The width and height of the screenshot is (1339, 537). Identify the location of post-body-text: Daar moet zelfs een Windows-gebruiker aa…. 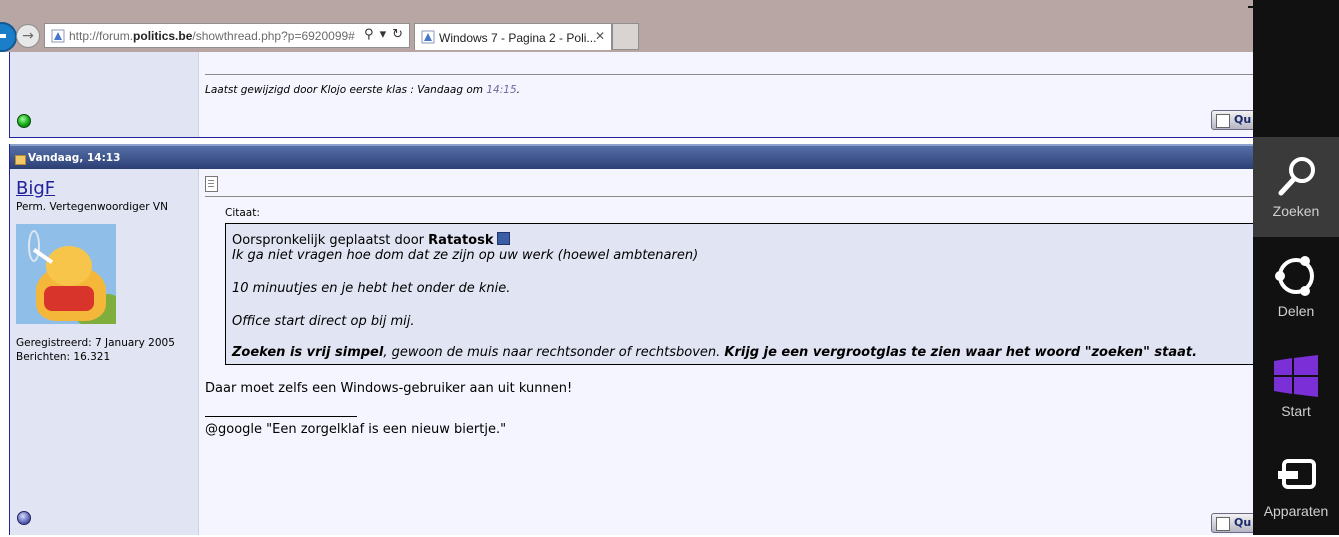
(389, 388).